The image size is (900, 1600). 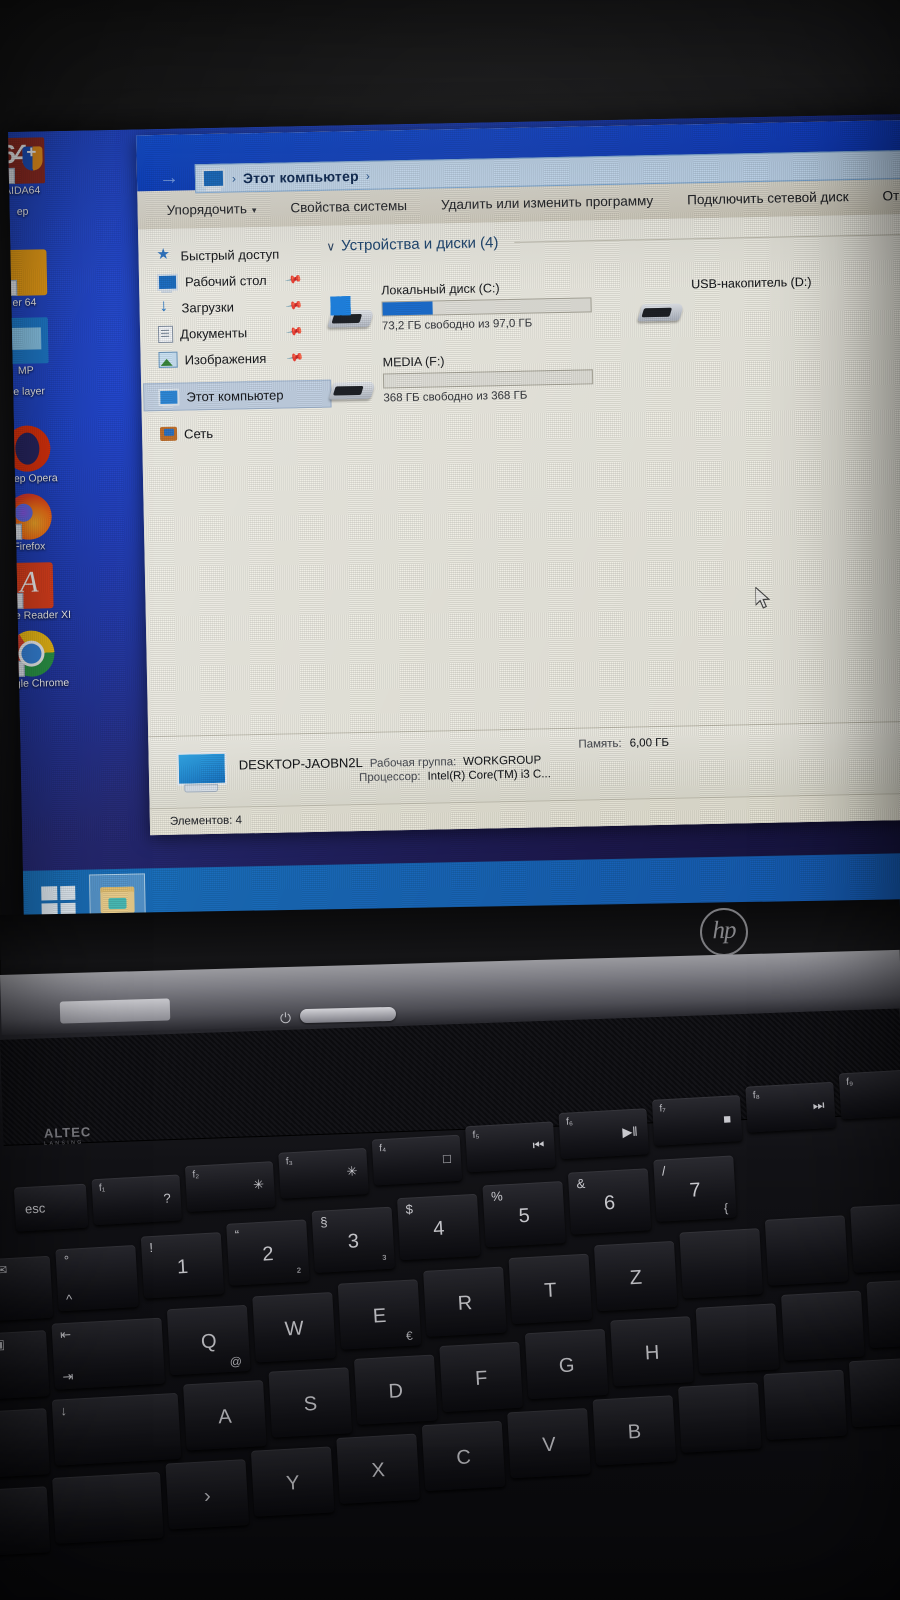 I want to click on key-label: T, so click(x=550, y=1290).